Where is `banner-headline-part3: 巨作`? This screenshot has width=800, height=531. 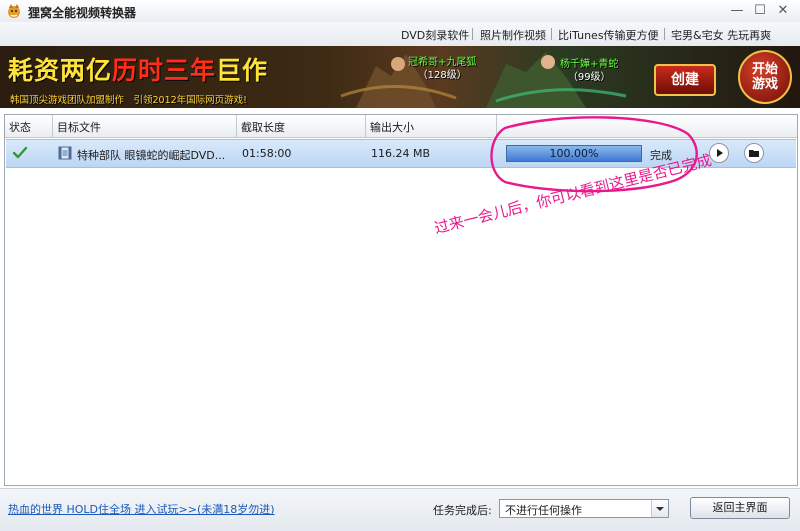 banner-headline-part3: 巨作 is located at coordinates (242, 70).